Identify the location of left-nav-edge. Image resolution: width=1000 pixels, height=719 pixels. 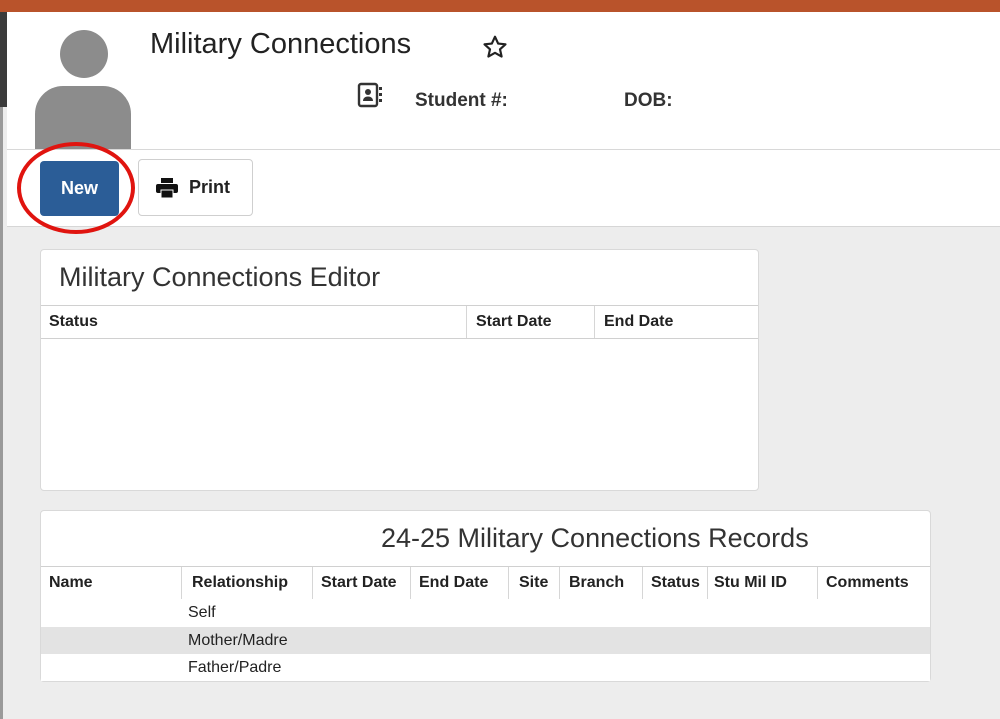
(3, 59).